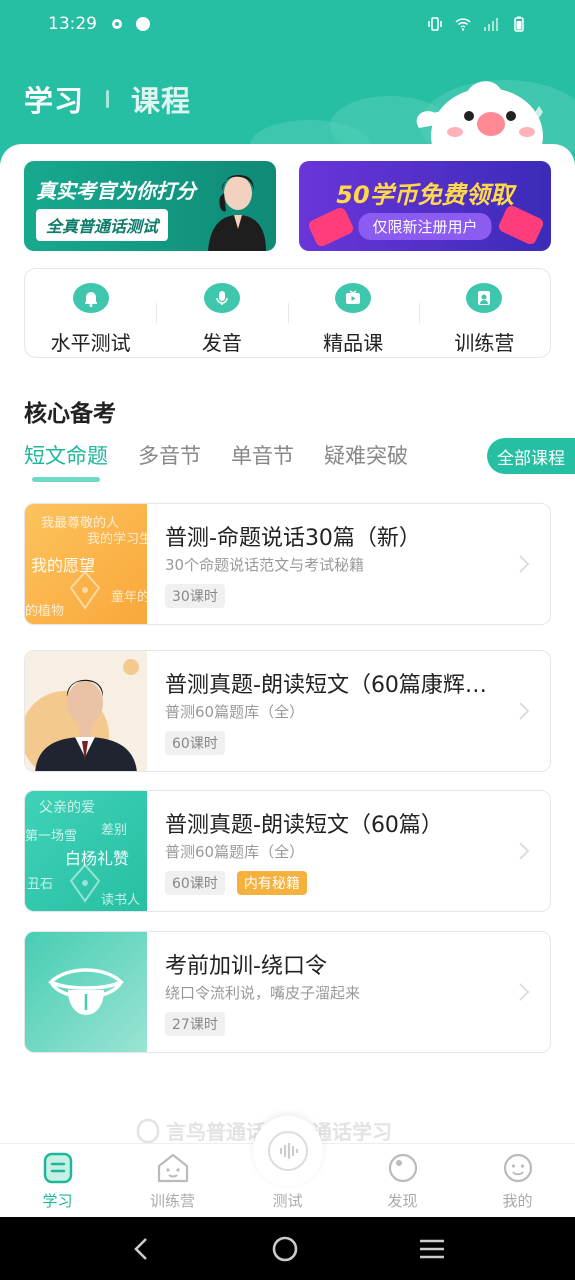  I want to click on course-card: 普测真题-朗读短文（60篇康辉… 普测60篇题库（全） 60课时, so click(287, 711).